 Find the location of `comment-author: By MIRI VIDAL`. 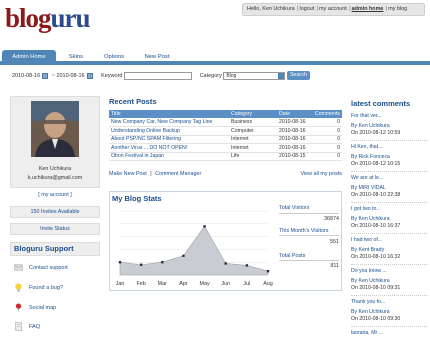

comment-author: By MIRI VIDAL is located at coordinates (368, 188).